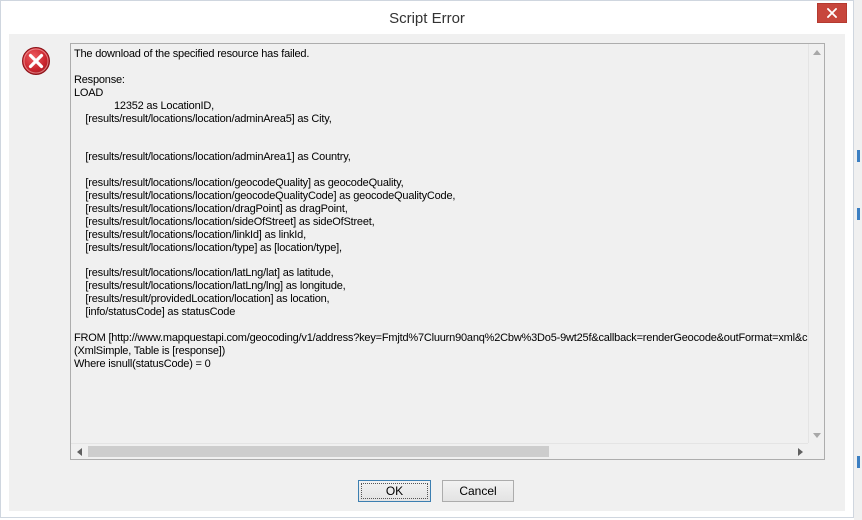  I want to click on scrollbar-corner, so click(816, 451).